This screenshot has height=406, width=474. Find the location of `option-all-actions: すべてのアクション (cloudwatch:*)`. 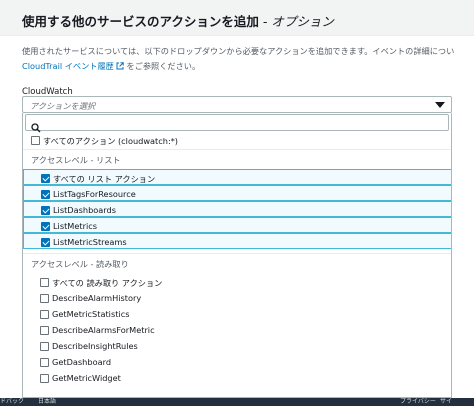

option-all-actions: すべてのアクション (cloudwatch:*) is located at coordinates (237, 140).